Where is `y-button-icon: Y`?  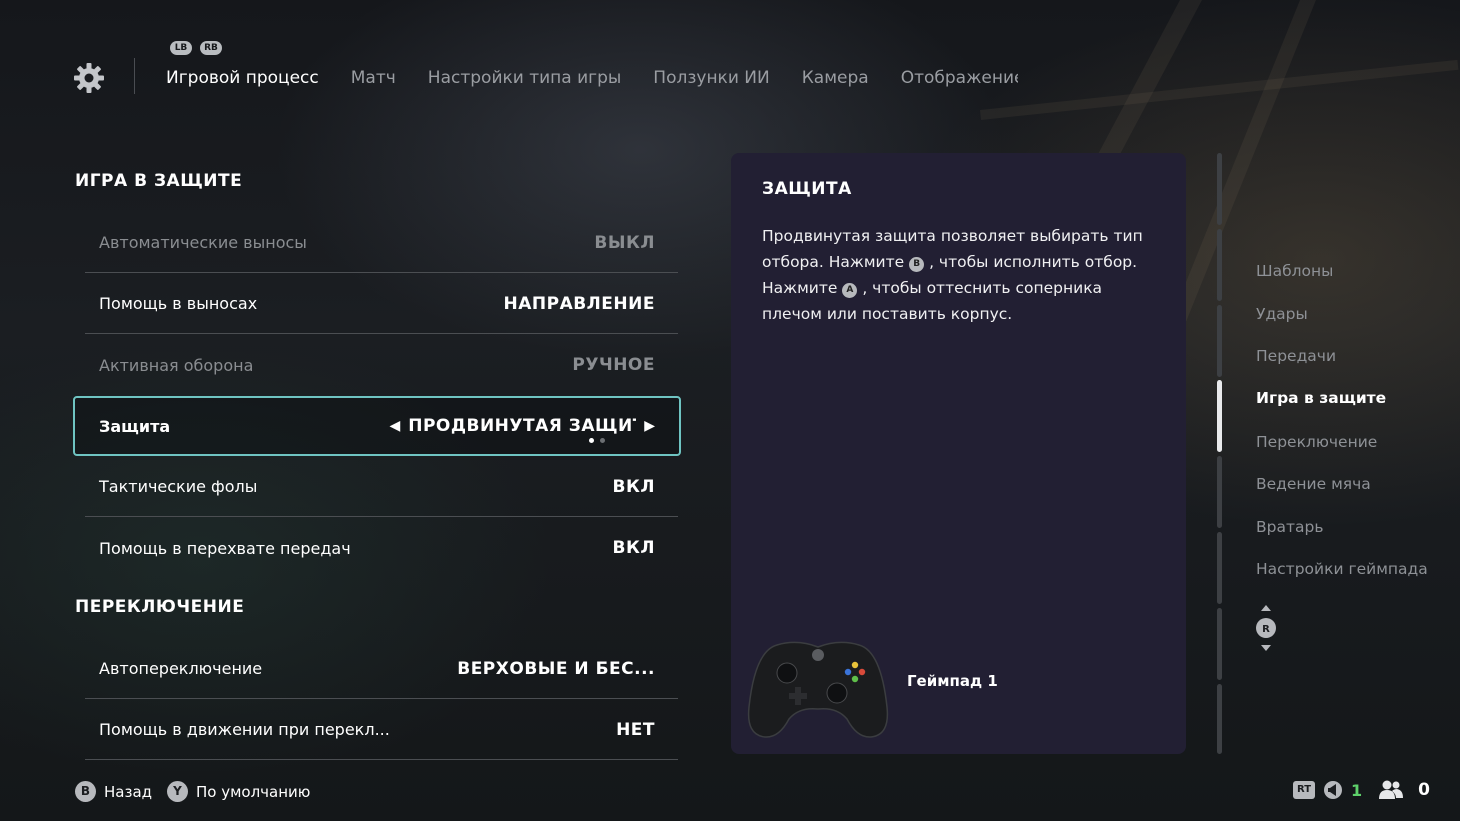 y-button-icon: Y is located at coordinates (177, 791).